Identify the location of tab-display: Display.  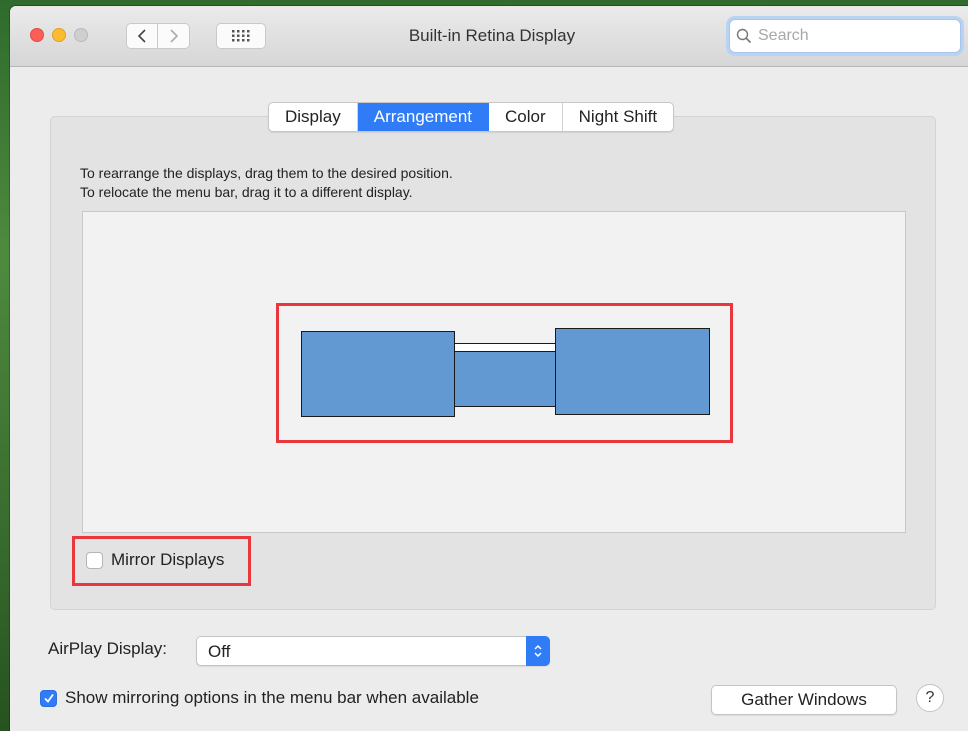
(313, 117).